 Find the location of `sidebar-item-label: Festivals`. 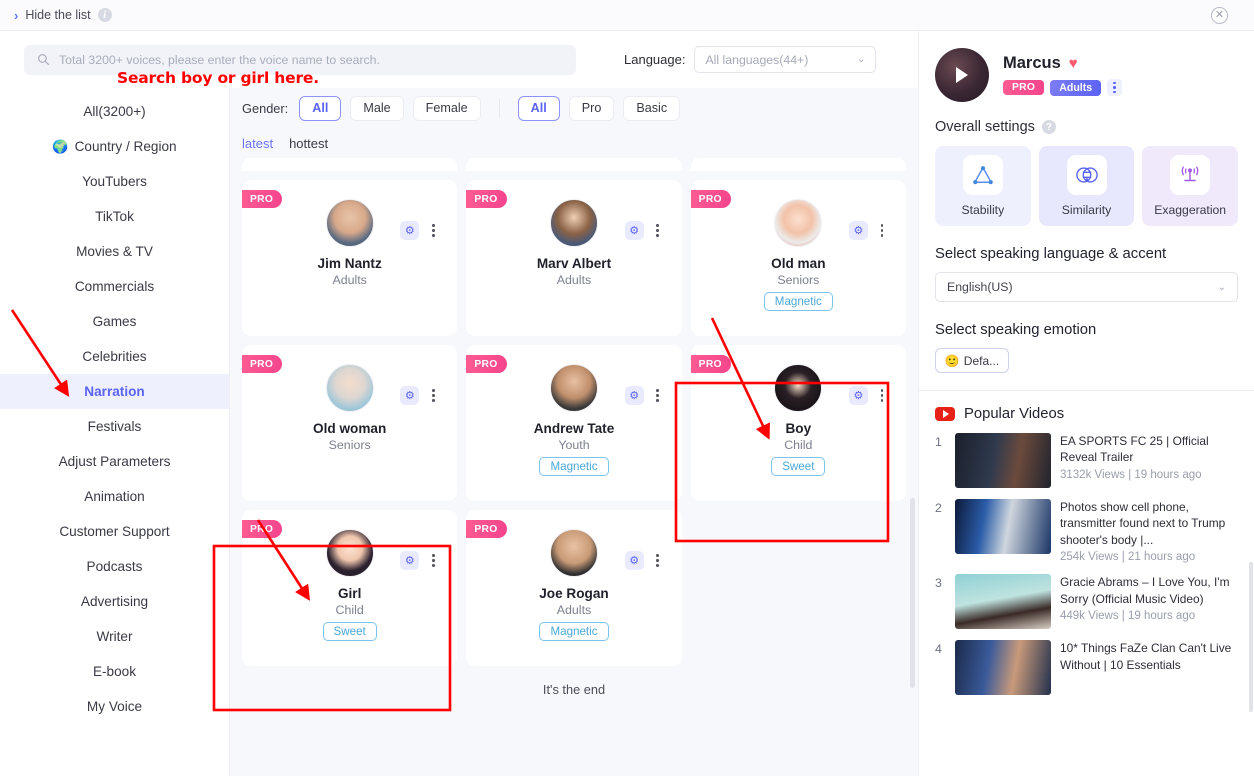

sidebar-item-label: Festivals is located at coordinates (114, 426).